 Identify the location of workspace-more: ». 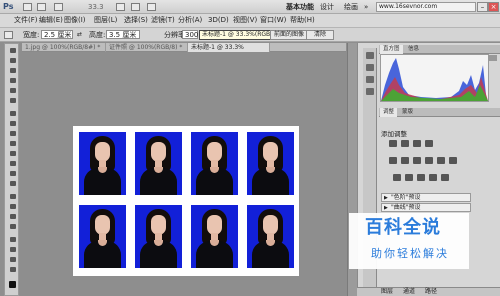
(366, 7).